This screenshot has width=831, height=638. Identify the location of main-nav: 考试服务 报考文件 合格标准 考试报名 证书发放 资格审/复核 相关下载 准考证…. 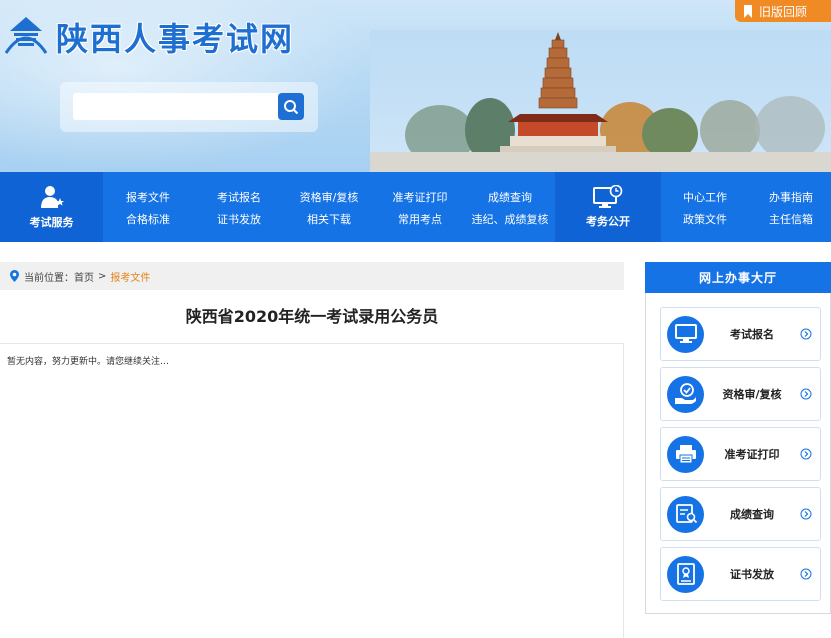
(415, 207).